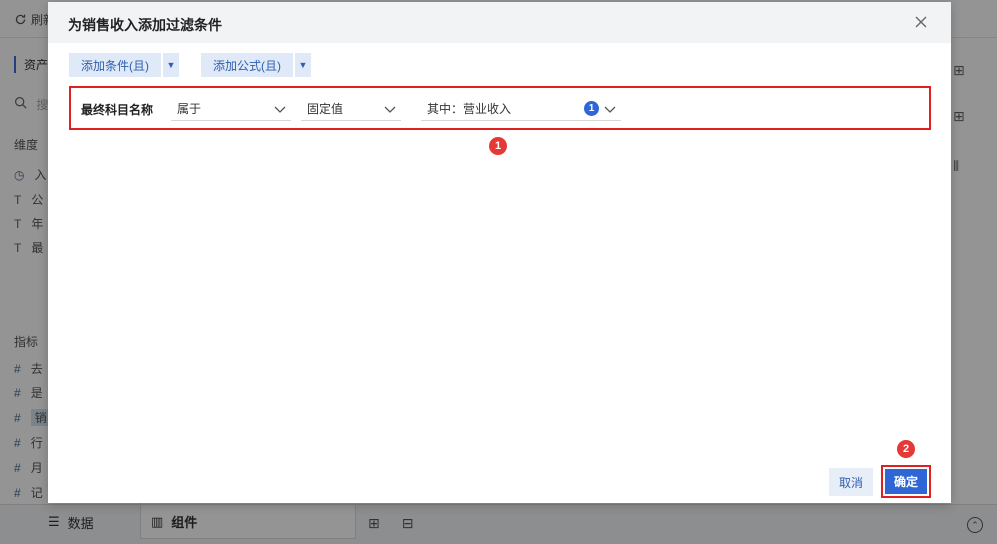  What do you see at coordinates (325, 109) in the screenshot?
I see `value-type-value: 固定值` at bounding box center [325, 109].